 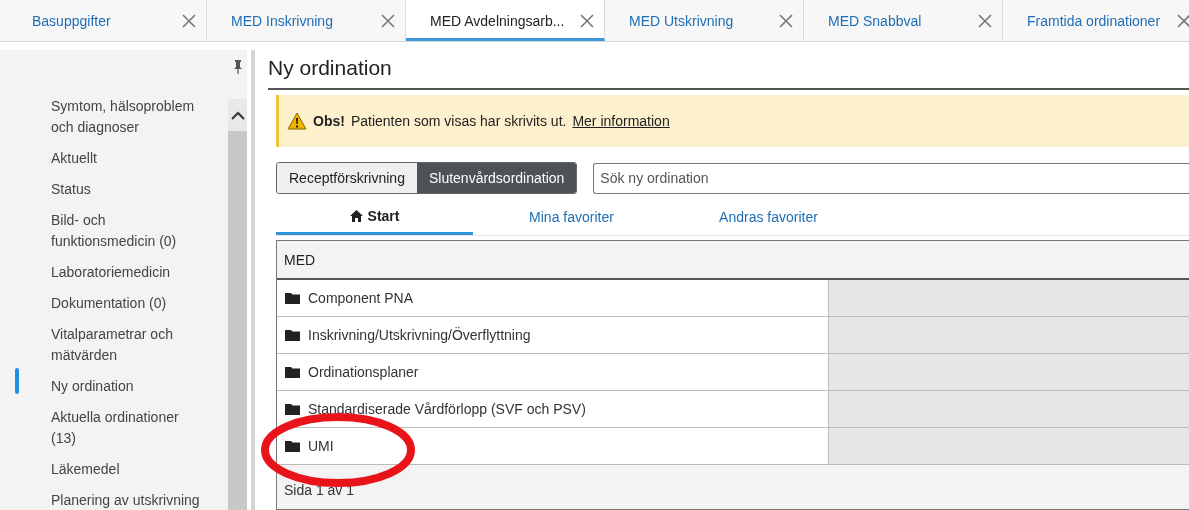 What do you see at coordinates (237, 116) in the screenshot?
I see `chevron-up-icon` at bounding box center [237, 116].